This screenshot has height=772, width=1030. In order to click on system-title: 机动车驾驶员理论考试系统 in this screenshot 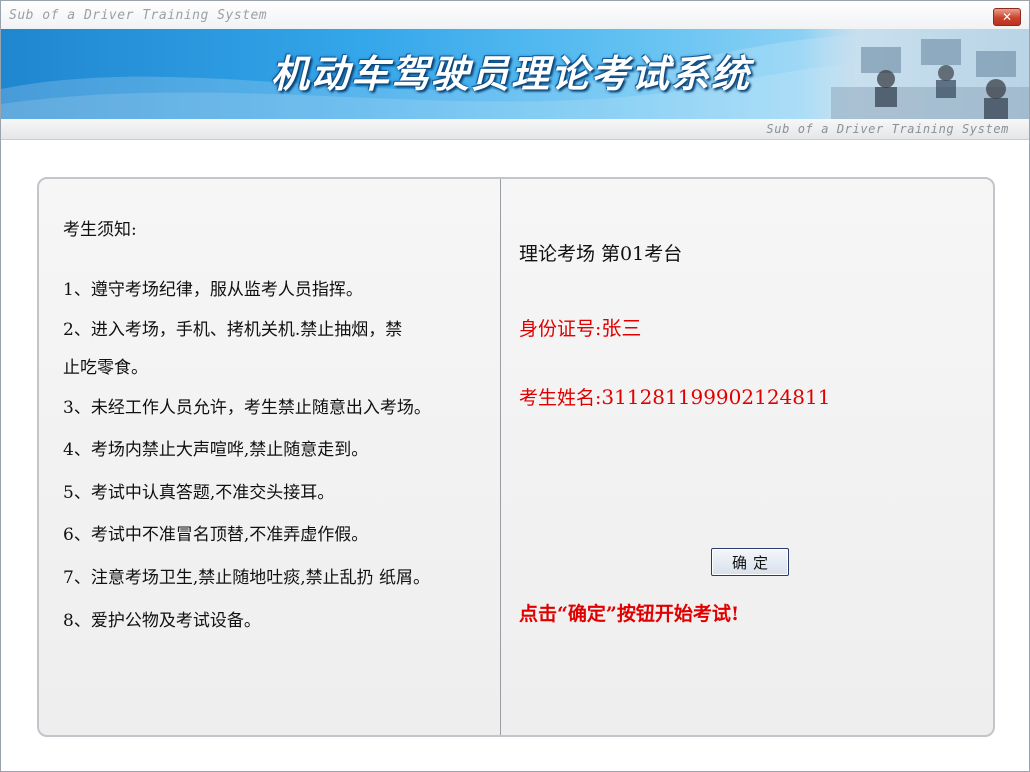, I will do `click(511, 73)`.